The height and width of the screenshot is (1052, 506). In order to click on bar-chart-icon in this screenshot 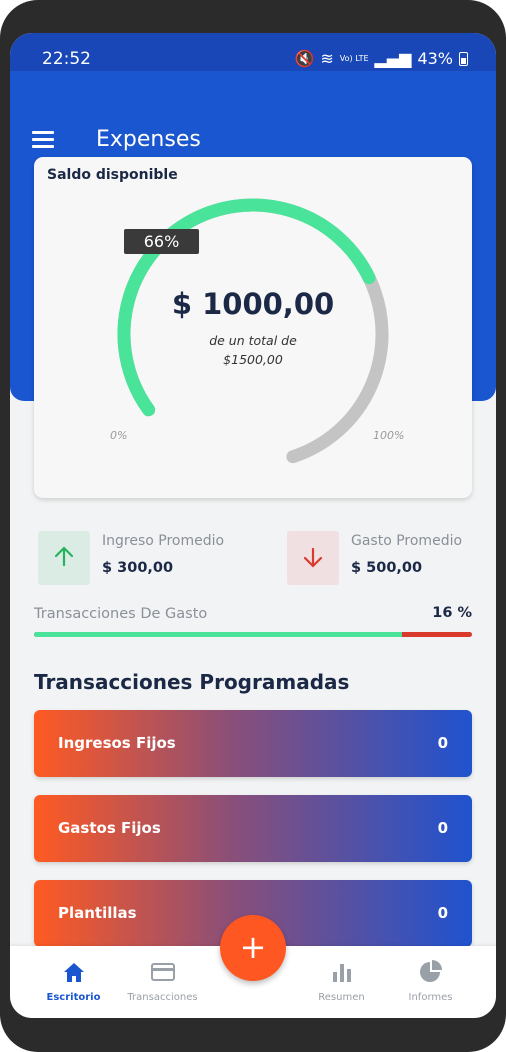, I will do `click(341, 973)`.